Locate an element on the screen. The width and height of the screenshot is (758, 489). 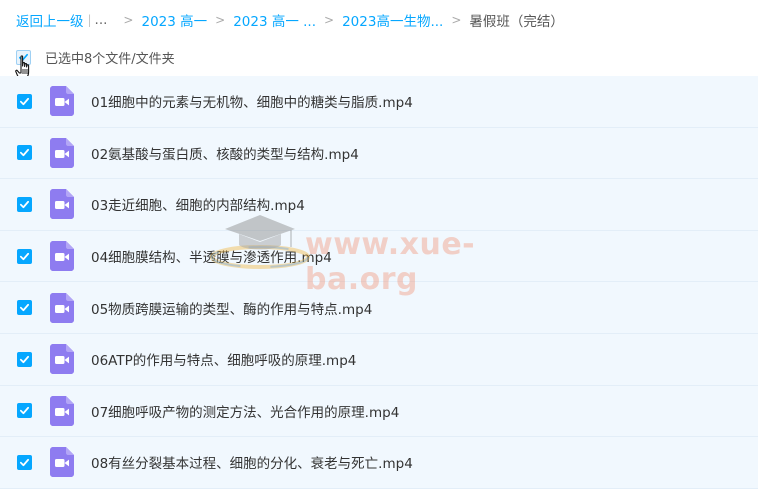
back-link: 返回上一级 is located at coordinates (50, 20).